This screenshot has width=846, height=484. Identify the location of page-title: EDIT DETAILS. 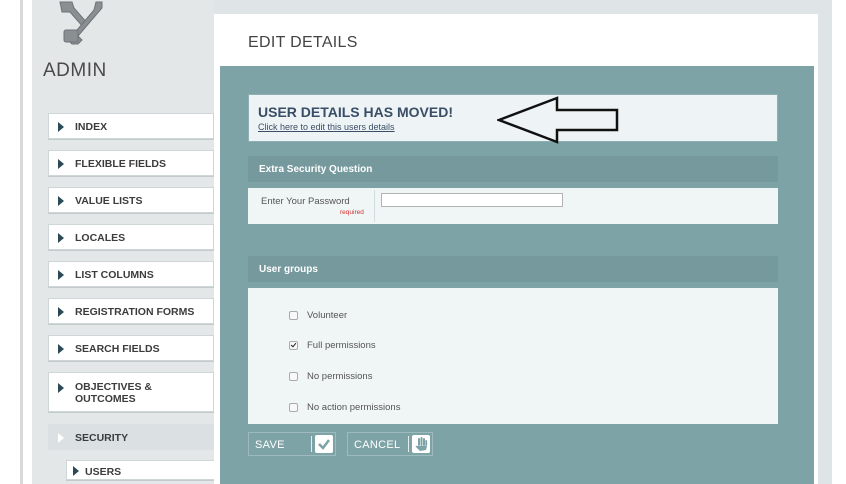
(303, 42).